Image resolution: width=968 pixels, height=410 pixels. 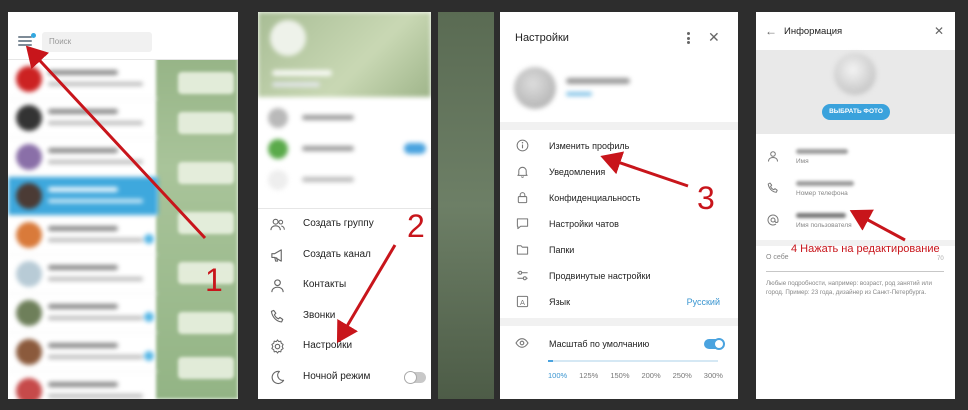 What do you see at coordinates (416, 226) in the screenshot?
I see `step-2-label: 2` at bounding box center [416, 226].